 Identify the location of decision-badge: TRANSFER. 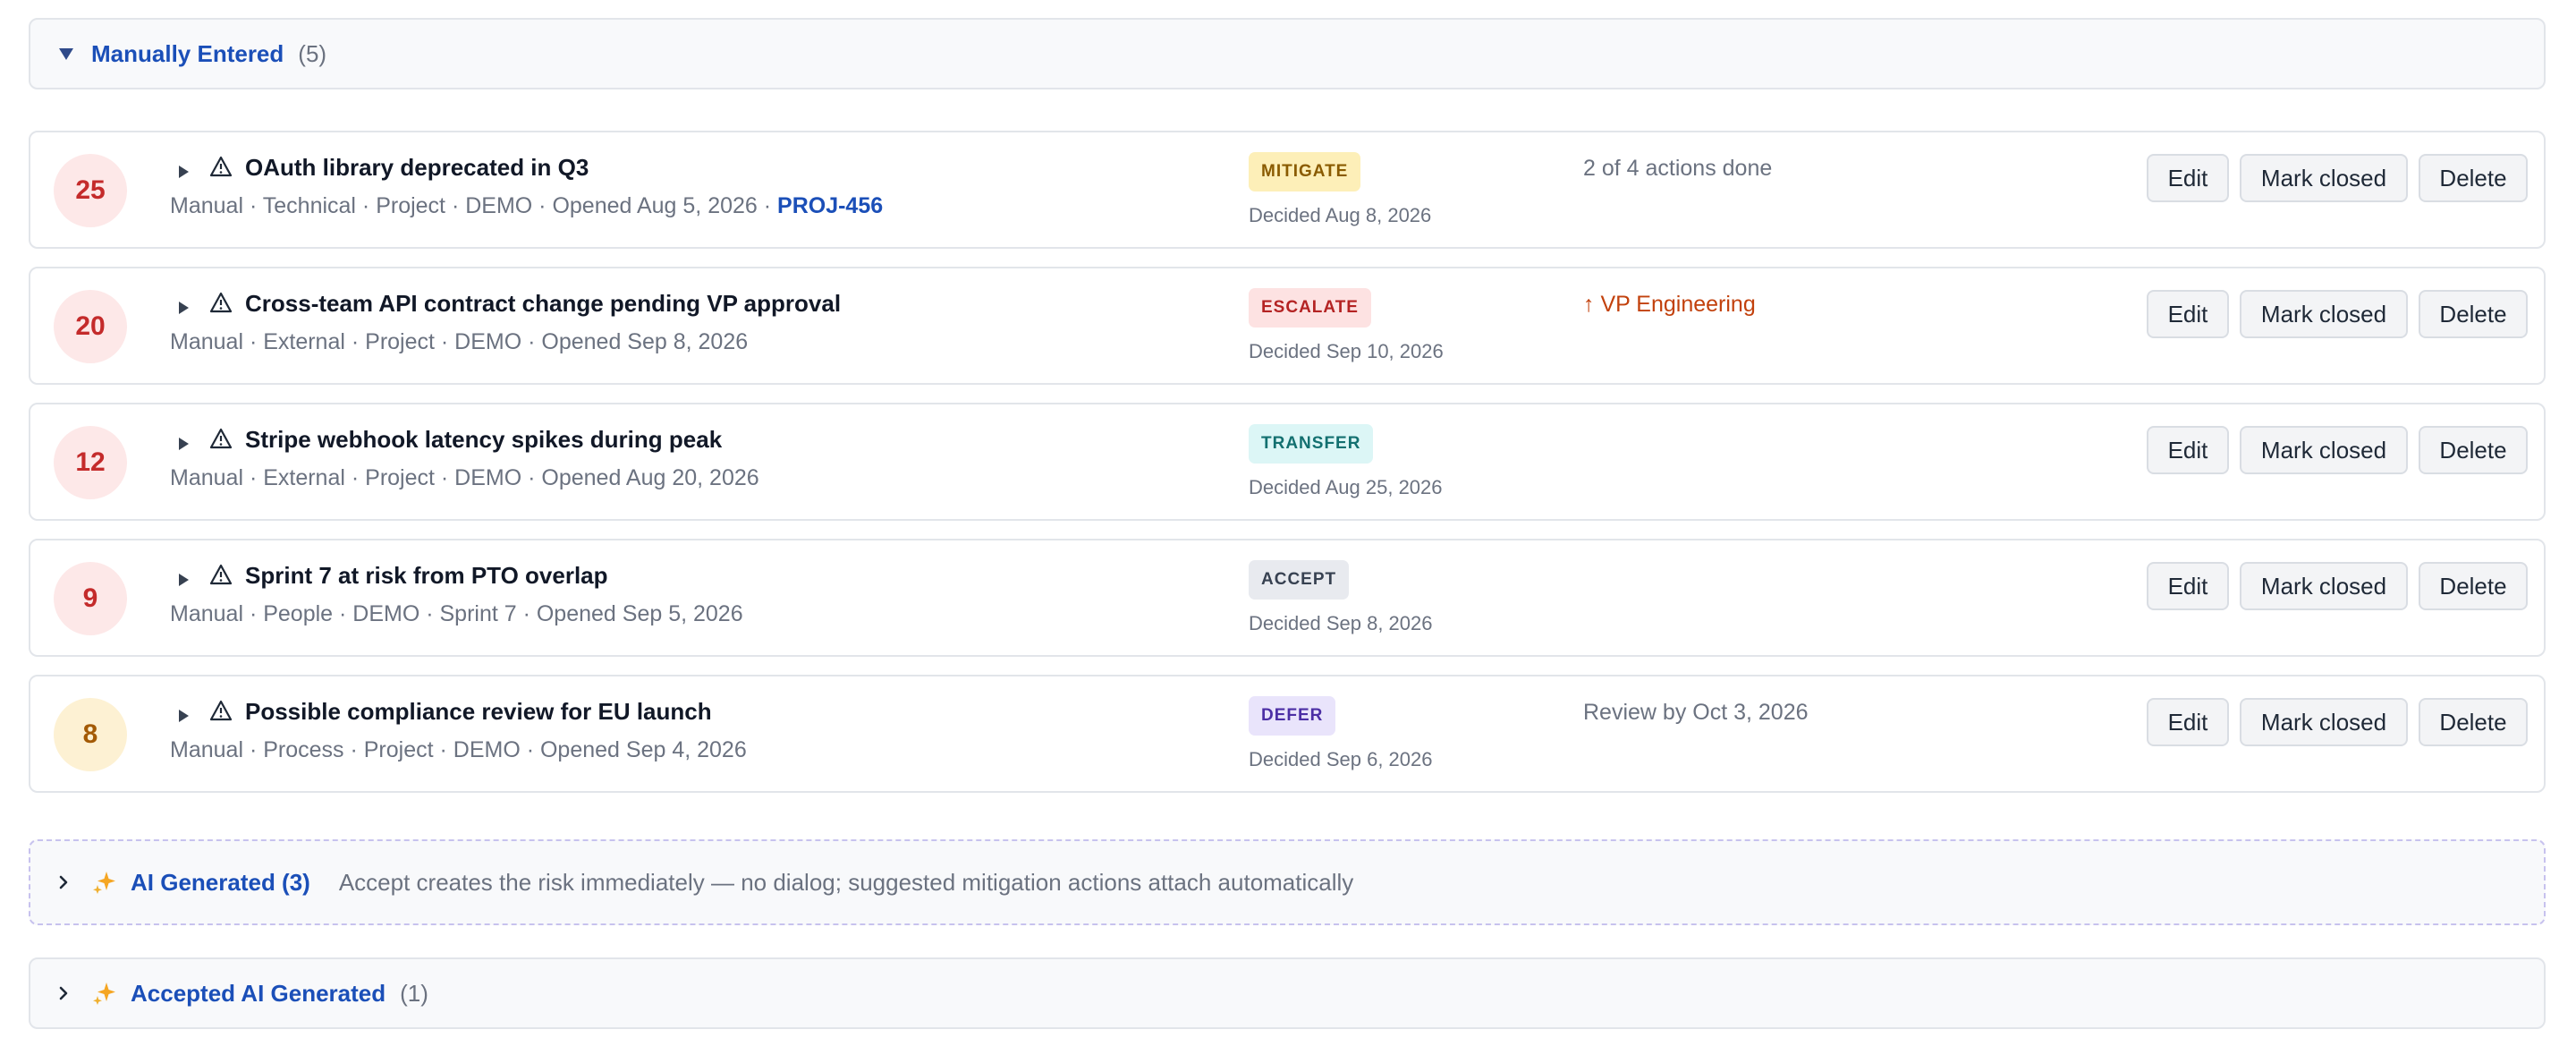
(1311, 444).